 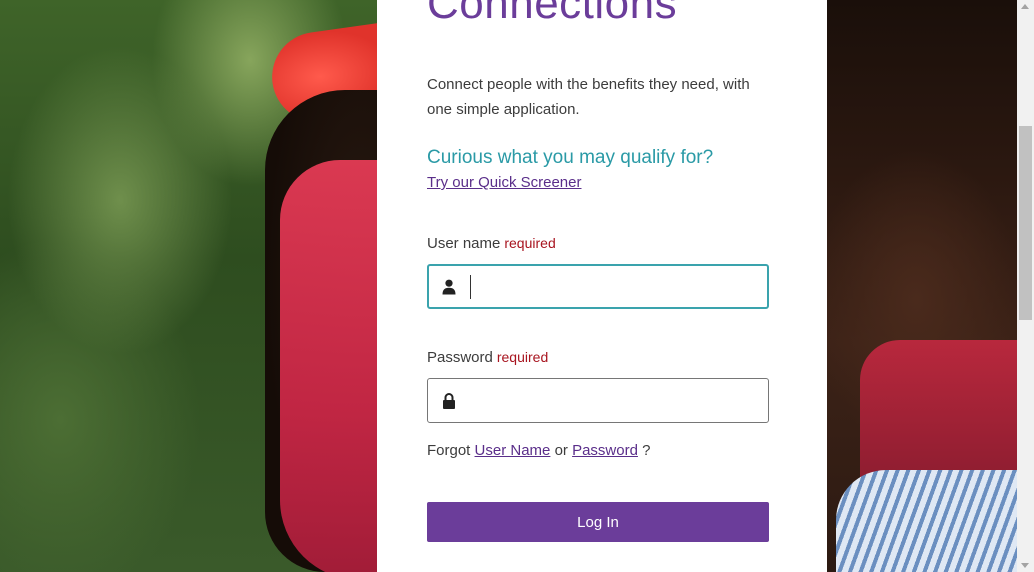 I want to click on user-icon, so click(x=449, y=287).